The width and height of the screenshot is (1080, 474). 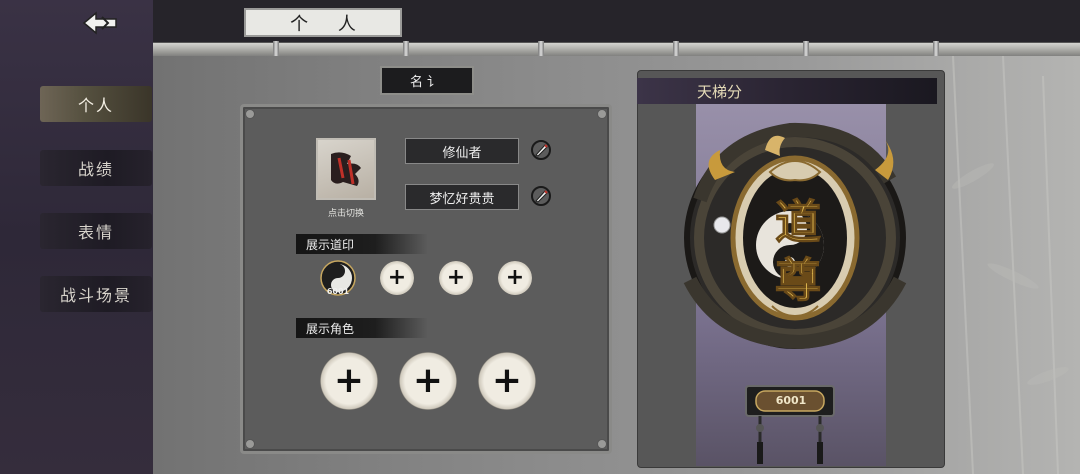 What do you see at coordinates (96, 231) in the screenshot?
I see `sidebar-item-emotes: 表情` at bounding box center [96, 231].